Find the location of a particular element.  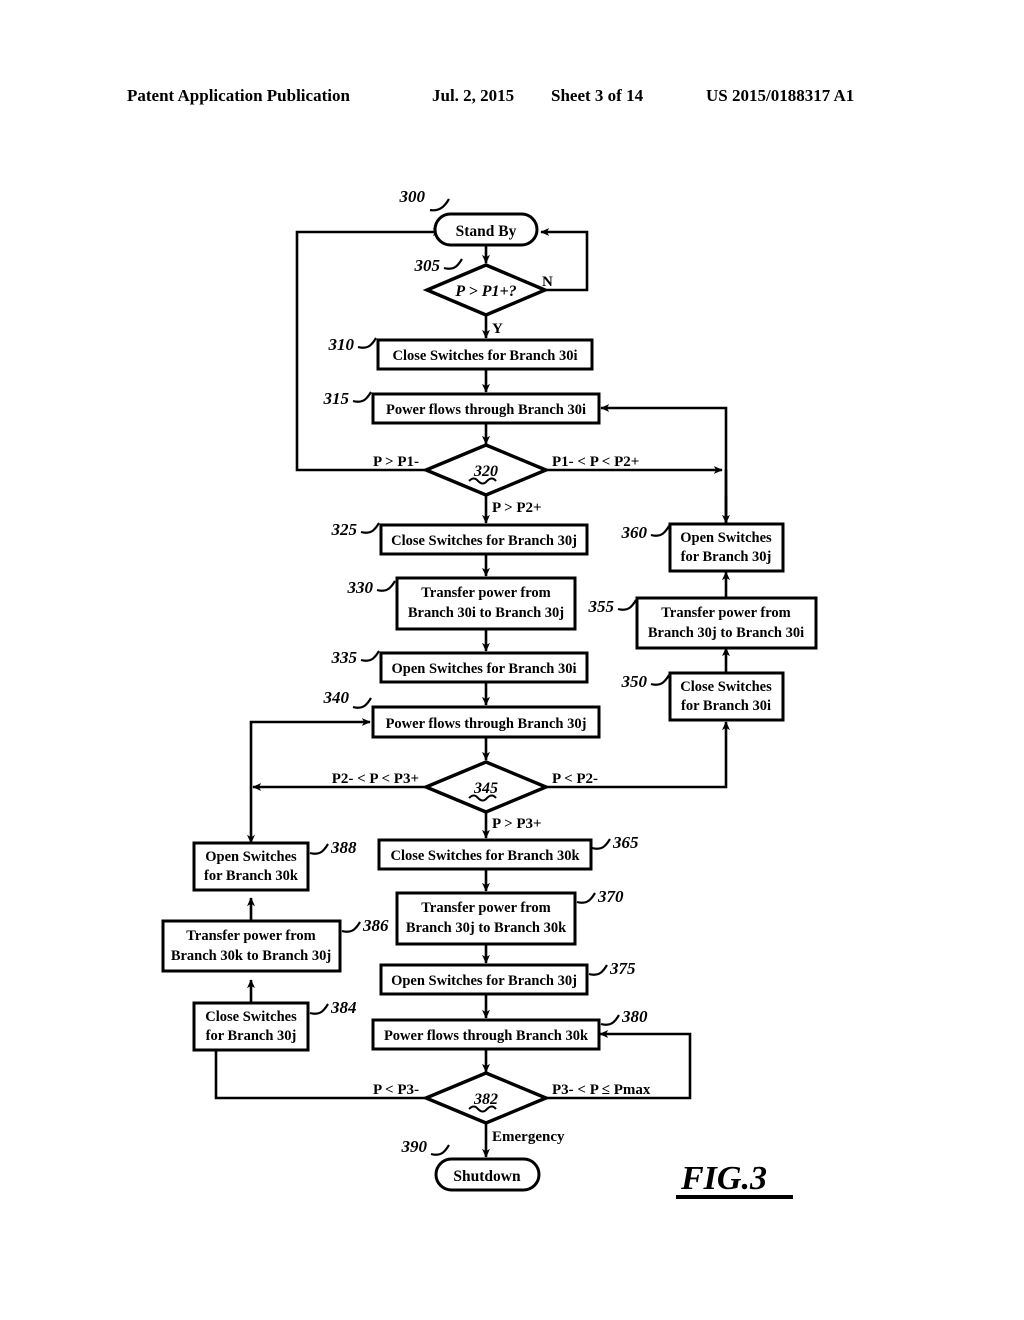

edge-label-305-yes: Y is located at coordinates (497, 329).